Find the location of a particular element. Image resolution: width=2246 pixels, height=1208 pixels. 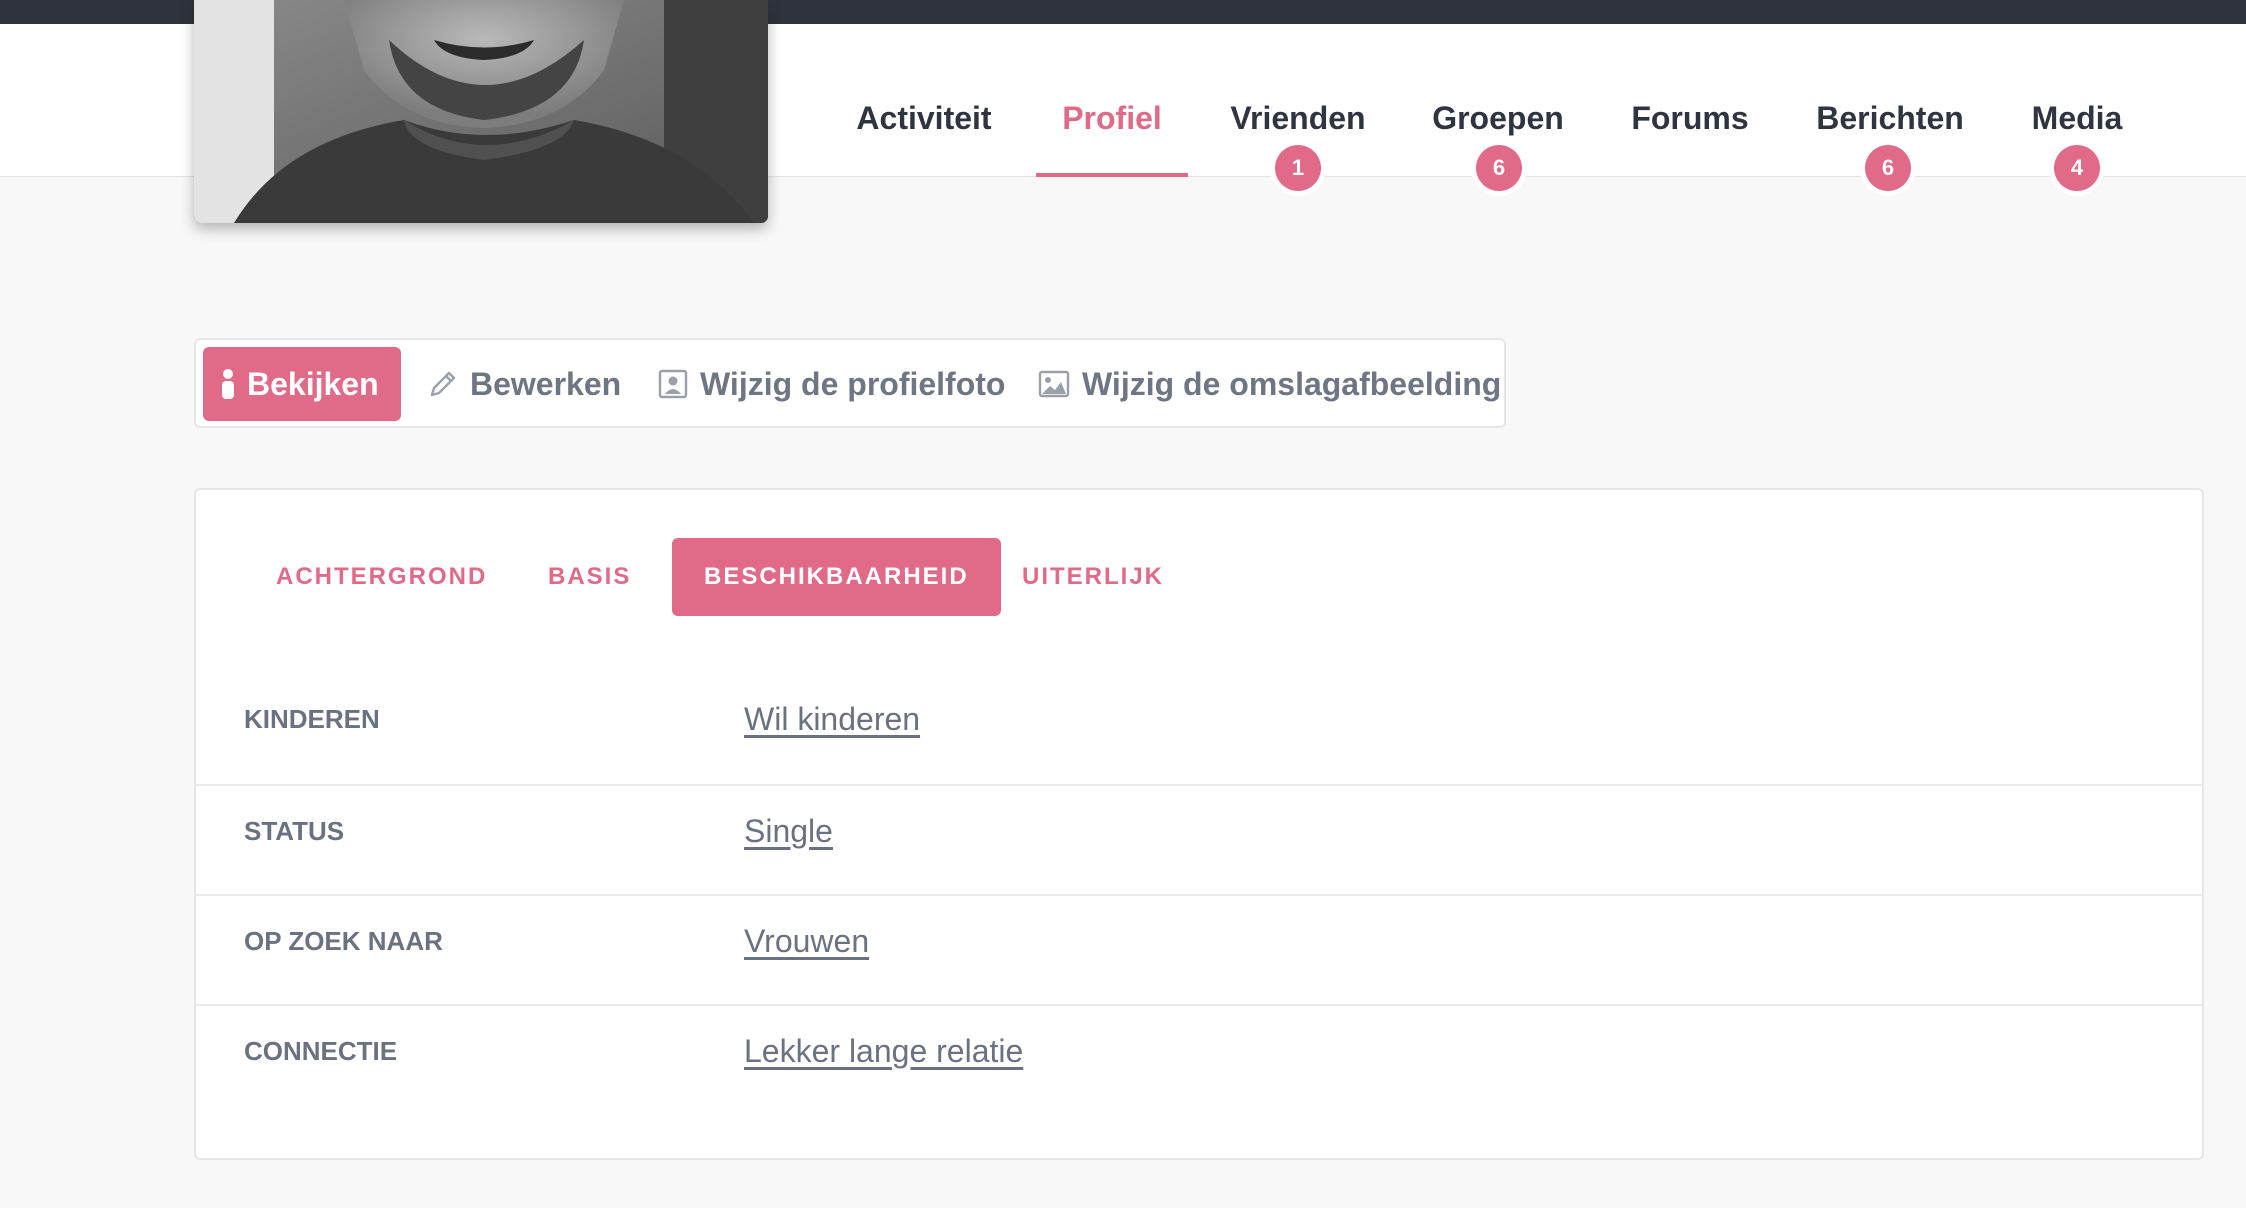

change-profile-photo-button: Wijzig de profielfoto is located at coordinates (831, 384).